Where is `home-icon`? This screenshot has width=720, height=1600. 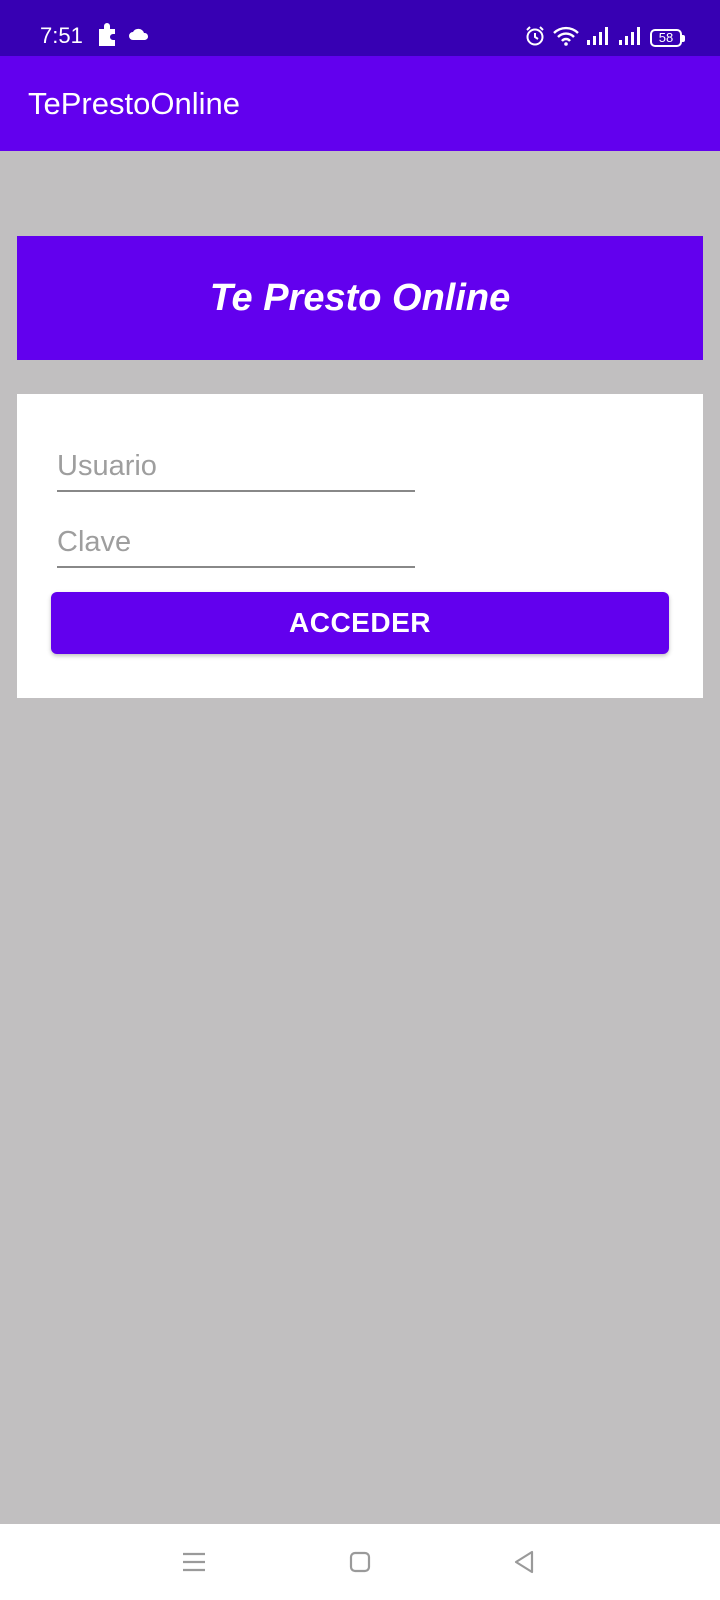
home-icon is located at coordinates (360, 1562).